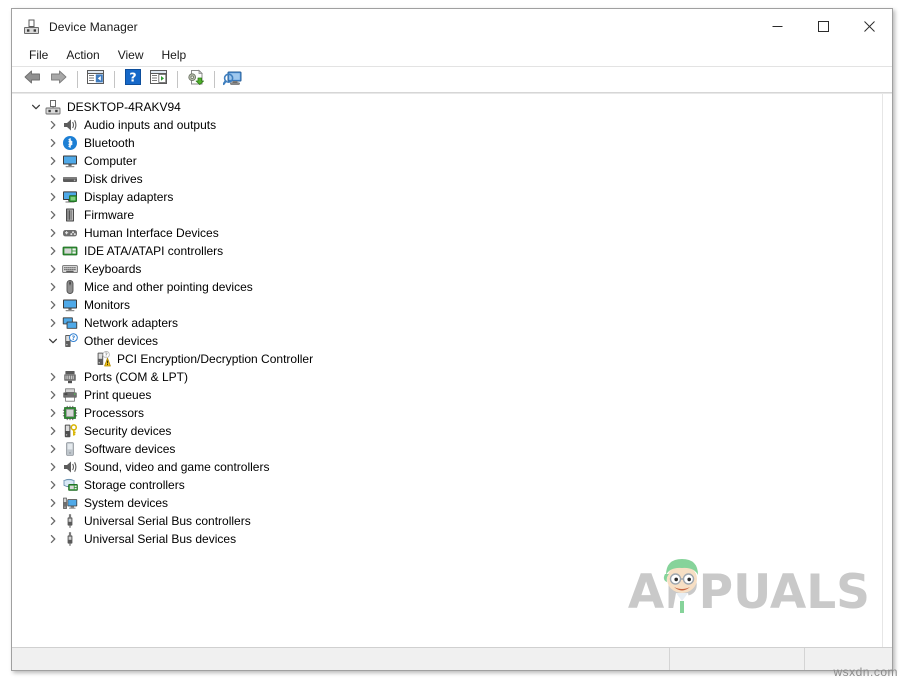  I want to click on minimize-button, so click(777, 26).